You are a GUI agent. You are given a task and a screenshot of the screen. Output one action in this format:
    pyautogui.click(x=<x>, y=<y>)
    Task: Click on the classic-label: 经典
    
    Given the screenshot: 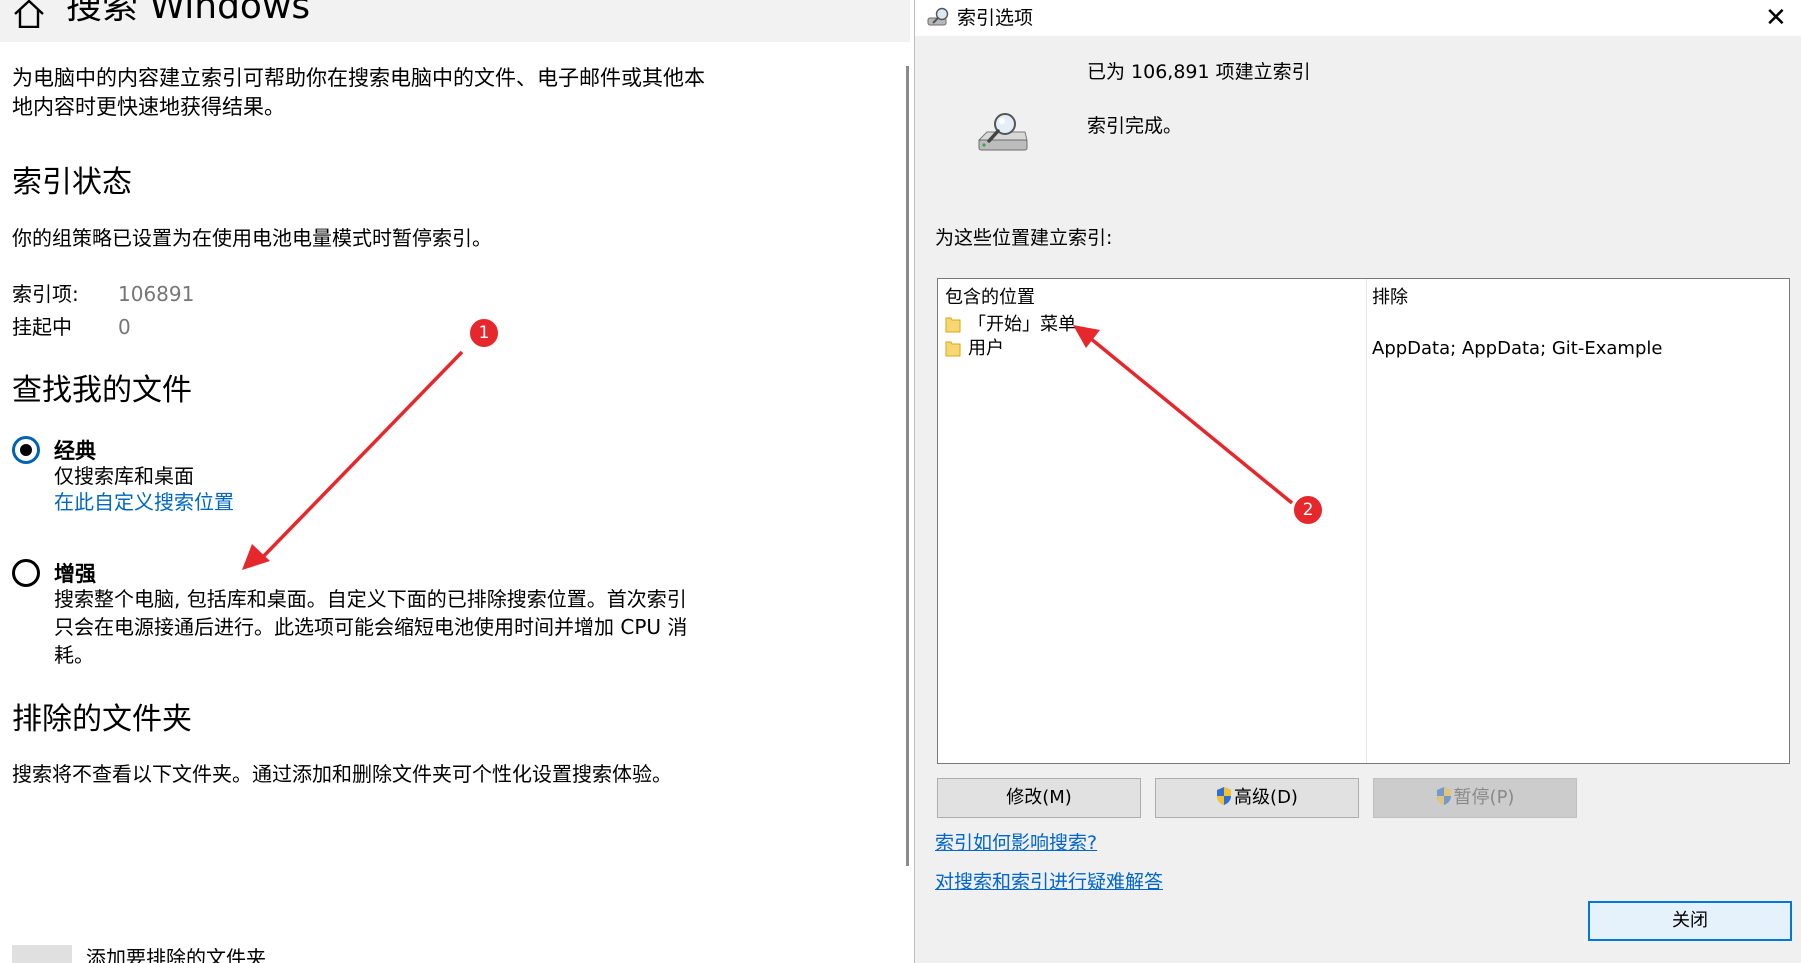 What is the action you would take?
    pyautogui.click(x=75, y=451)
    